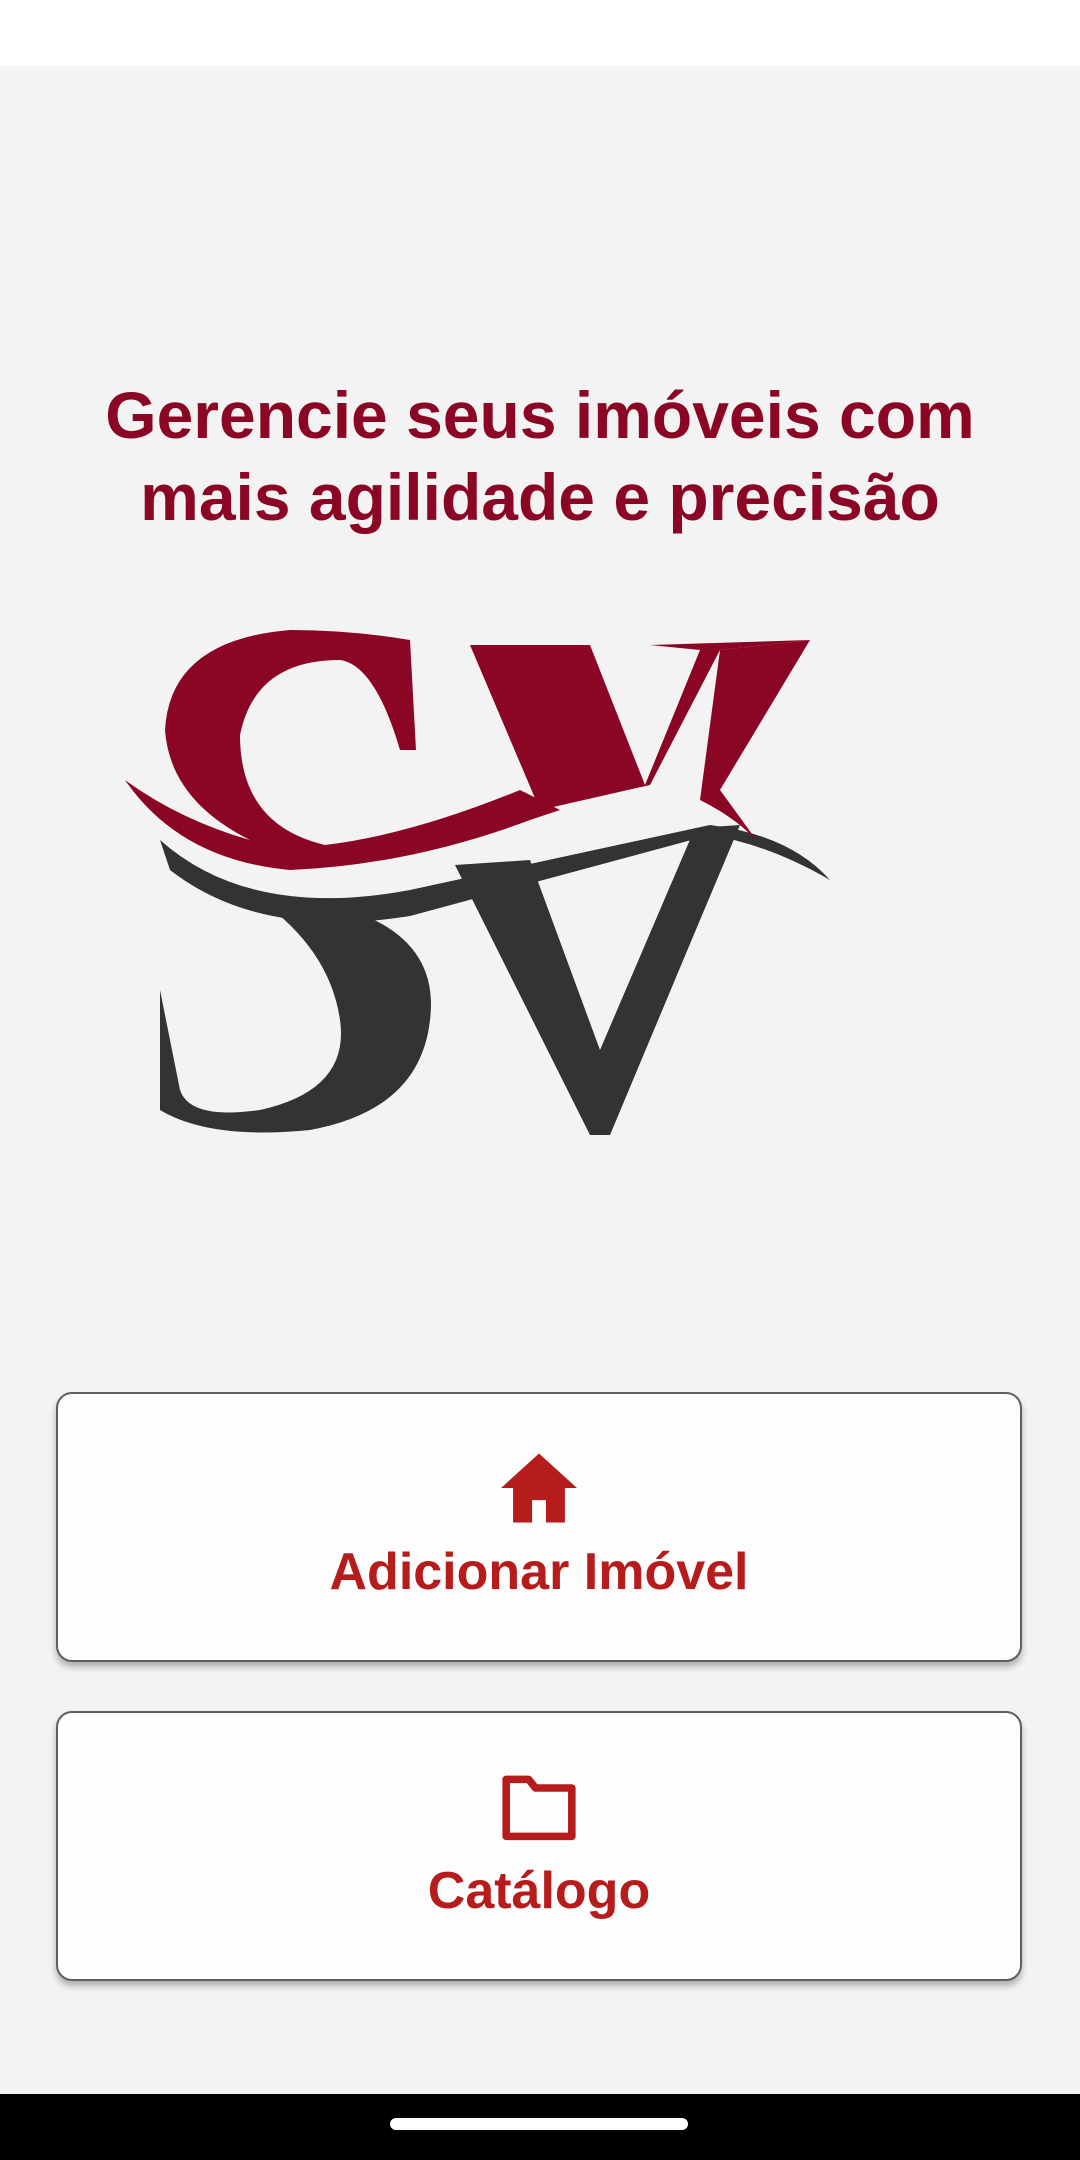  I want to click on status-bar, so click(540, 33).